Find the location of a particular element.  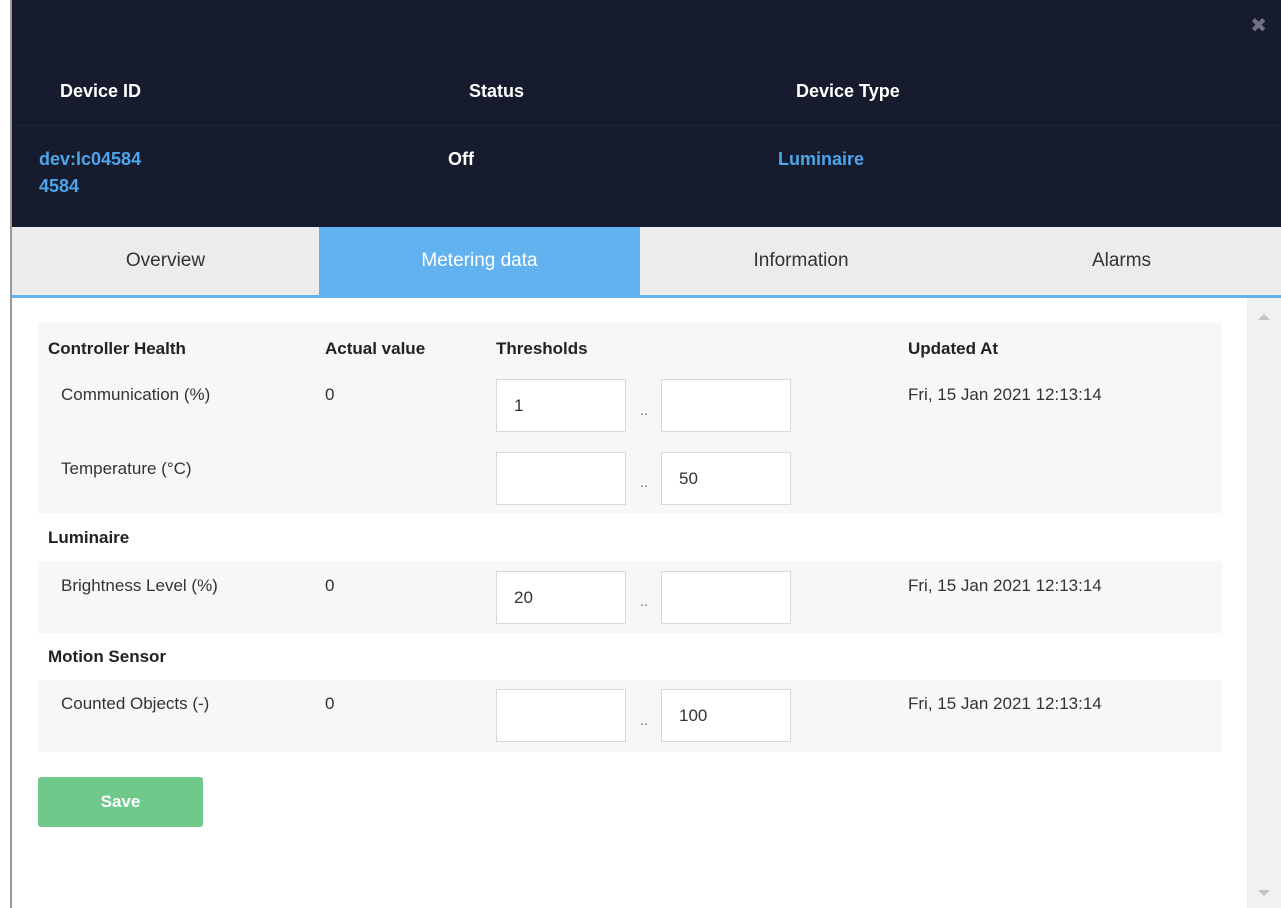

brightness-label: Brightness Level (%) is located at coordinates (139, 585).